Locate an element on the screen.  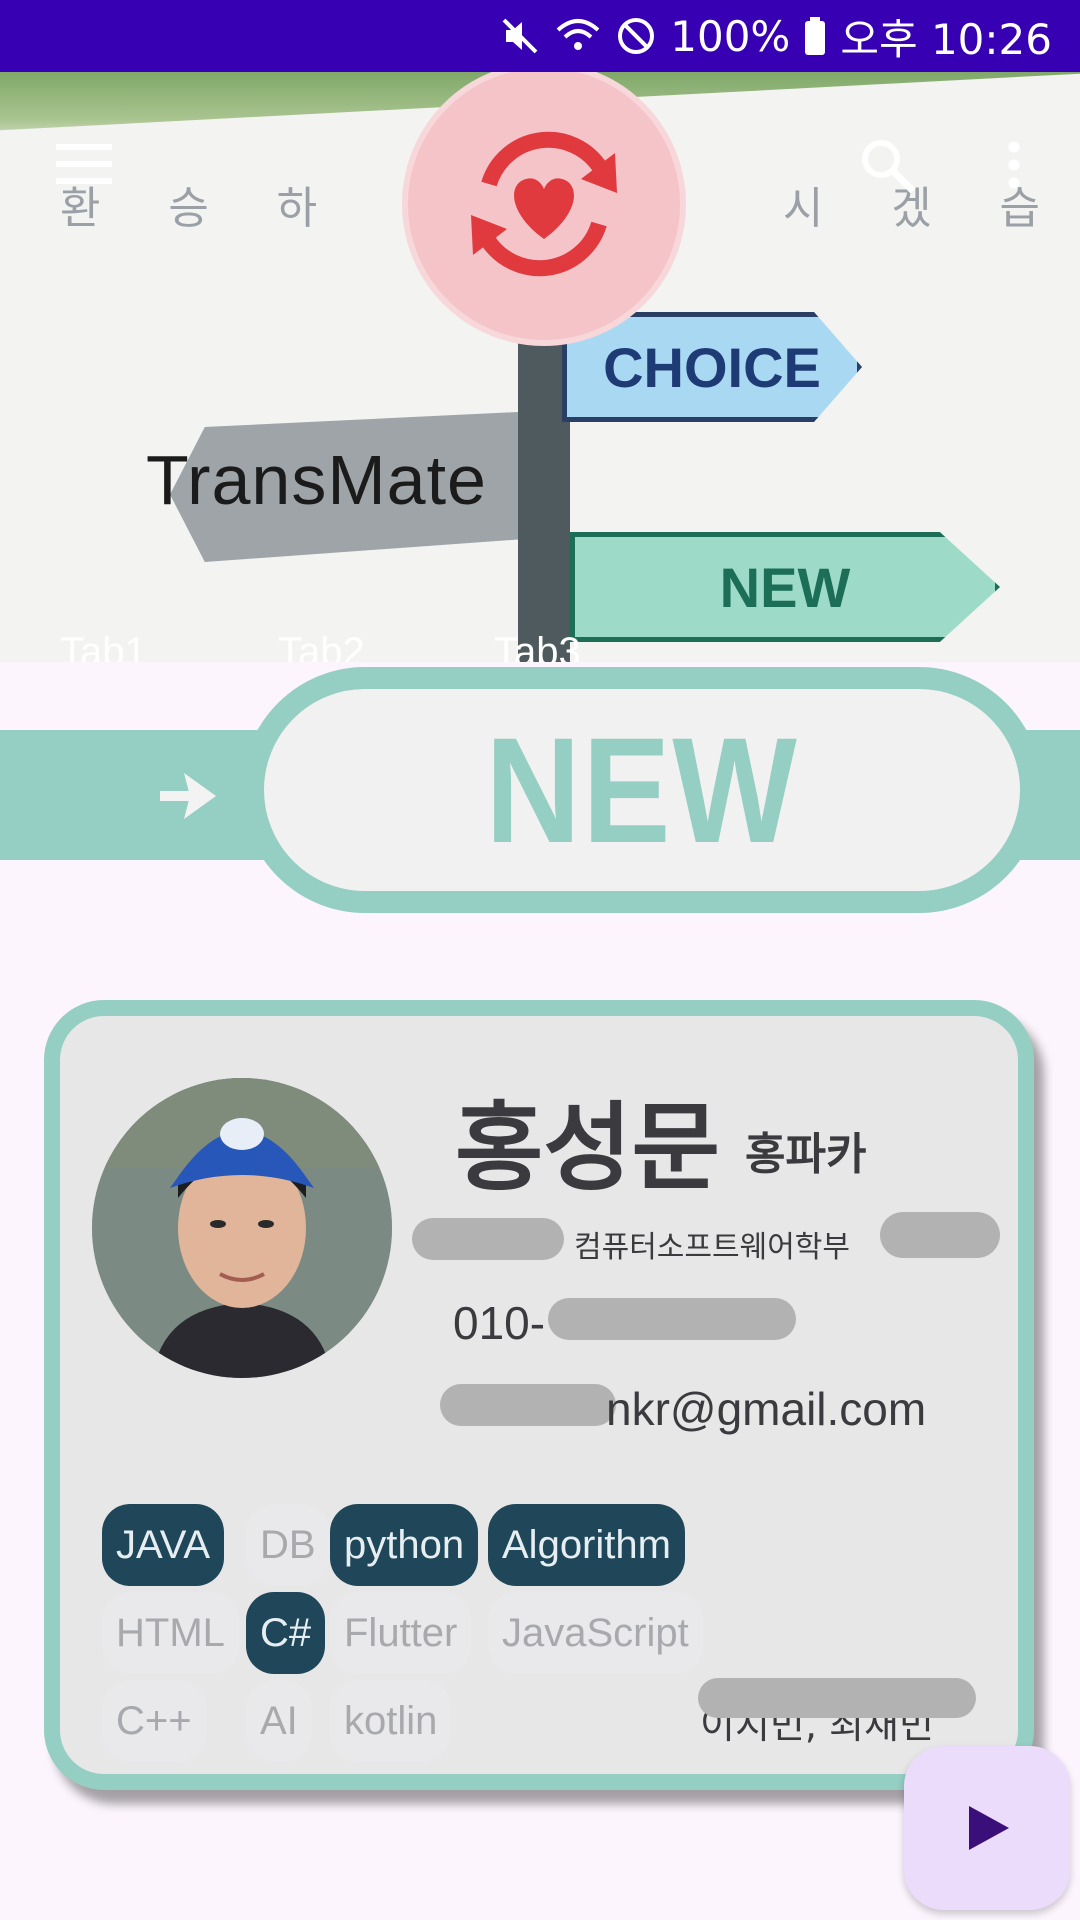
mute-icon is located at coordinates (520, 36).